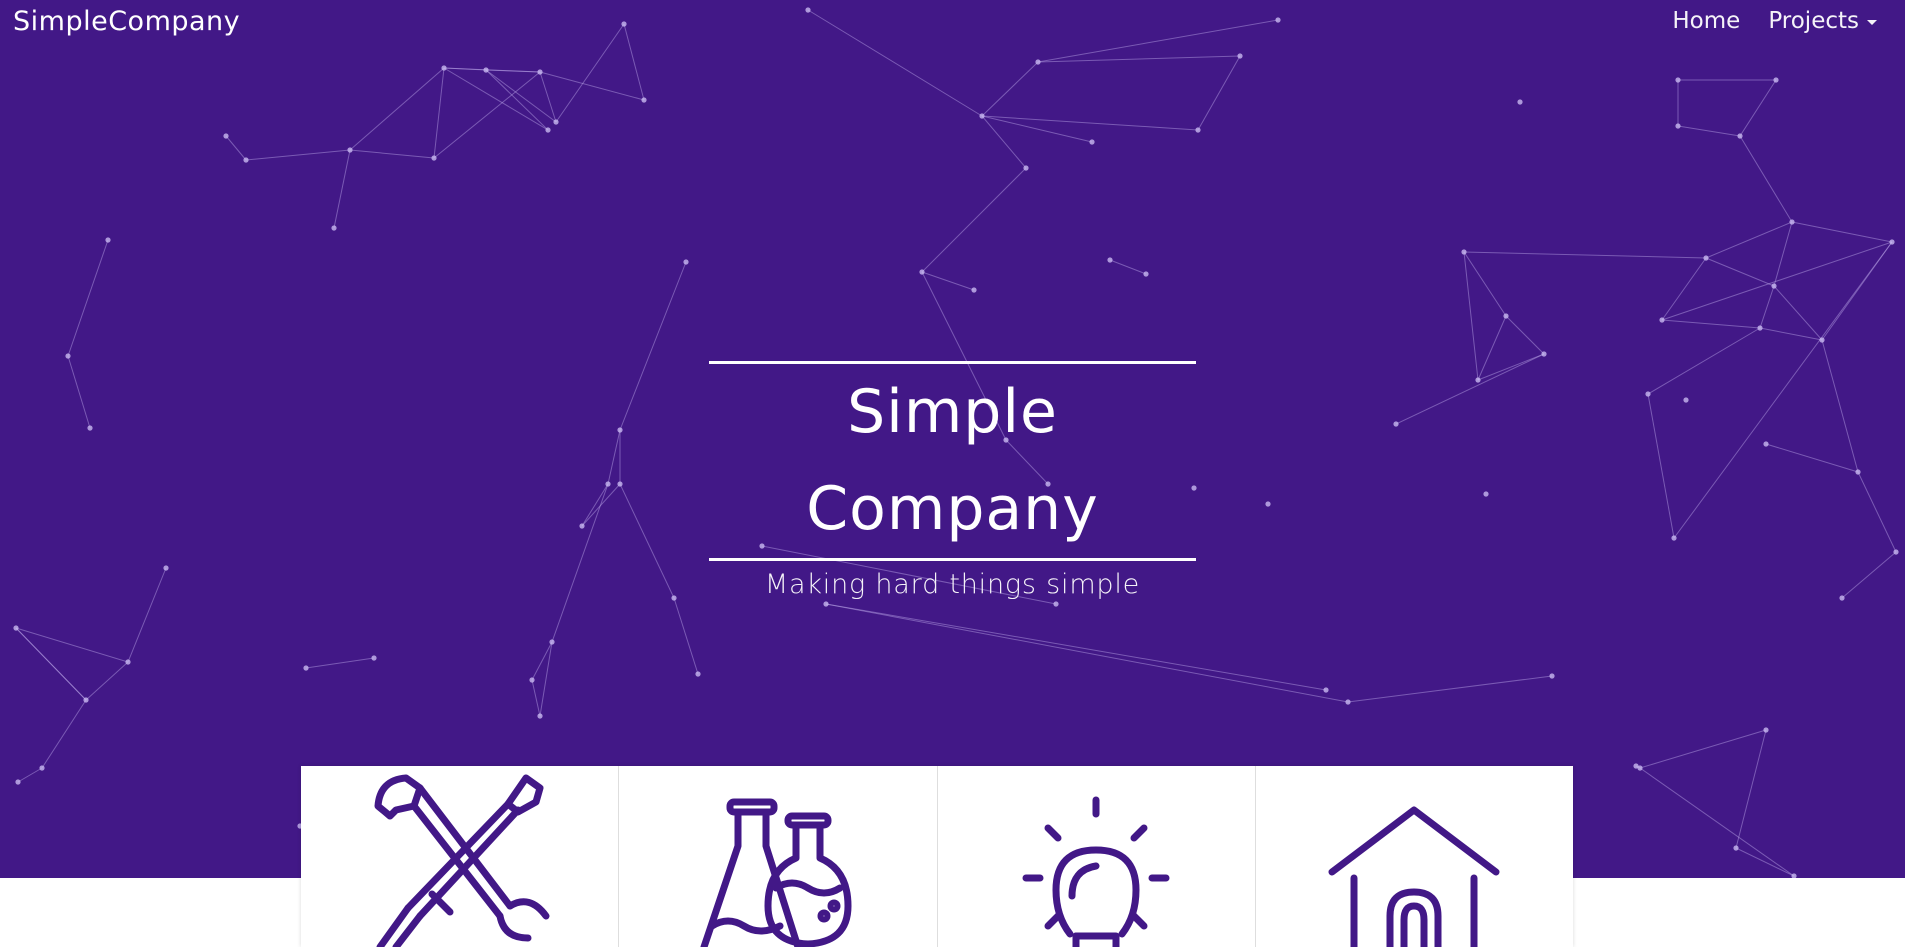 The width and height of the screenshot is (1905, 947). Describe the element at coordinates (1813, 21) in the screenshot. I see `nav-projects-label: Projects` at that location.